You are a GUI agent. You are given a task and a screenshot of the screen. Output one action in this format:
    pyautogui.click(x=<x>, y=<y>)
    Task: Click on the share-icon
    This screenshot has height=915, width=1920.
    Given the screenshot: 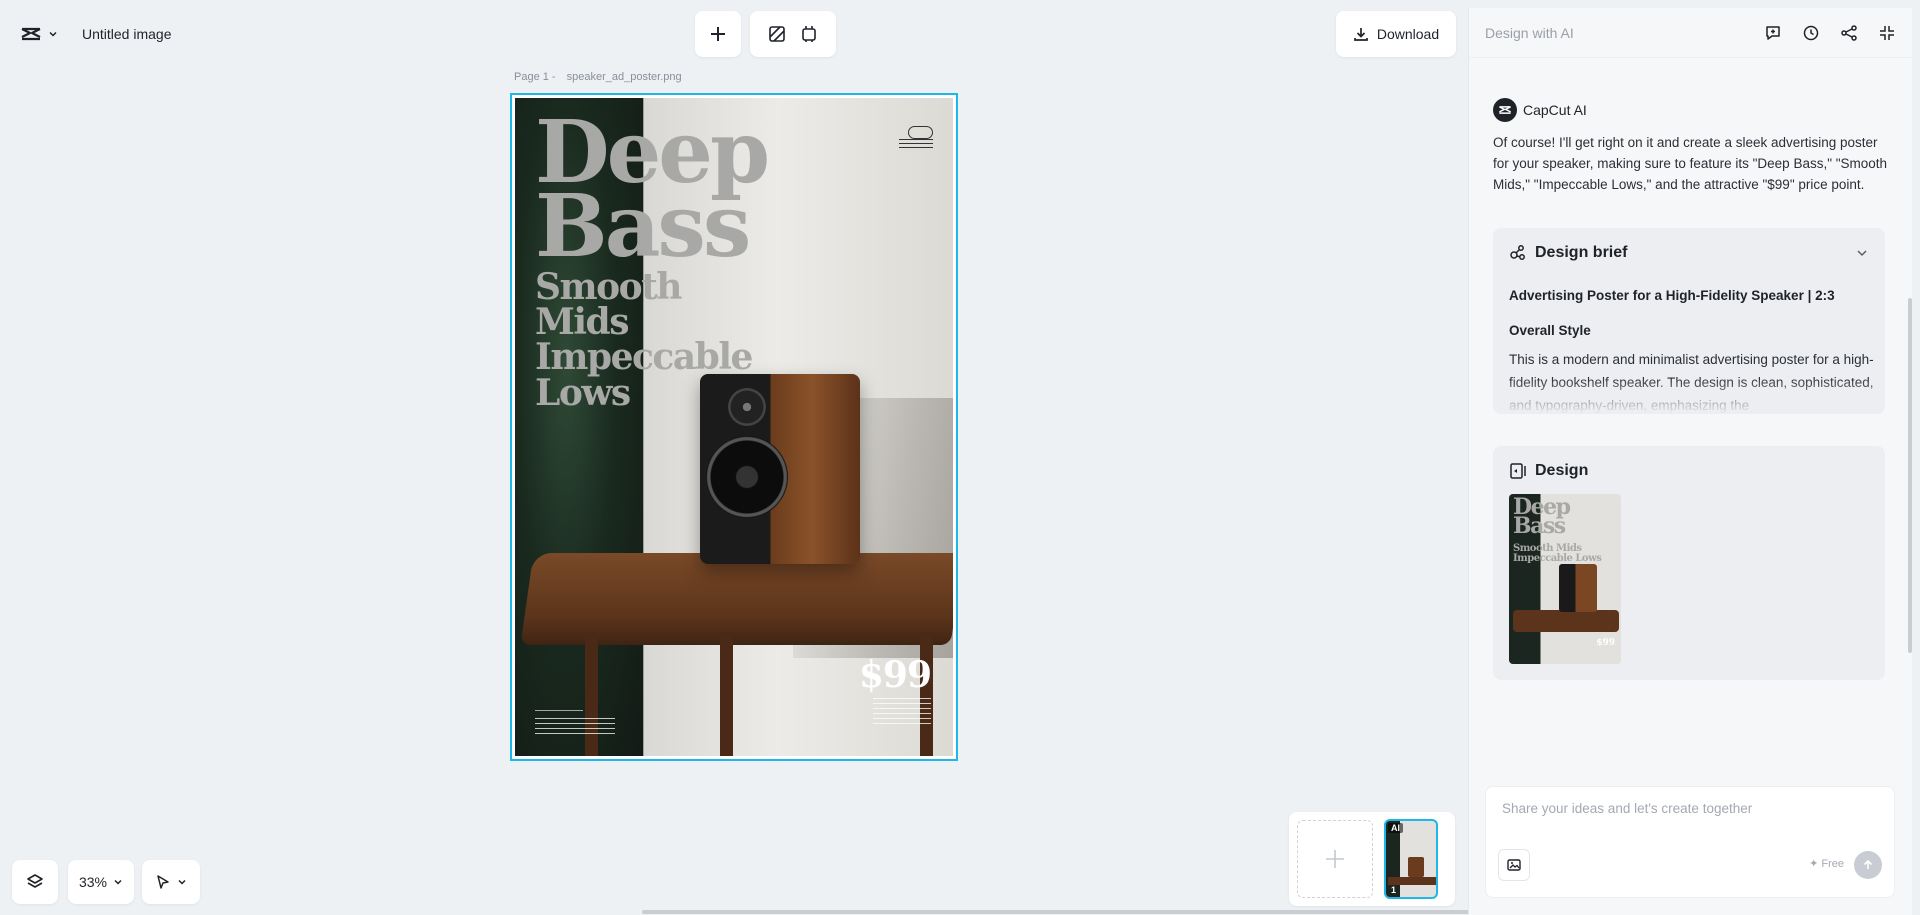 What is the action you would take?
    pyautogui.click(x=1849, y=32)
    